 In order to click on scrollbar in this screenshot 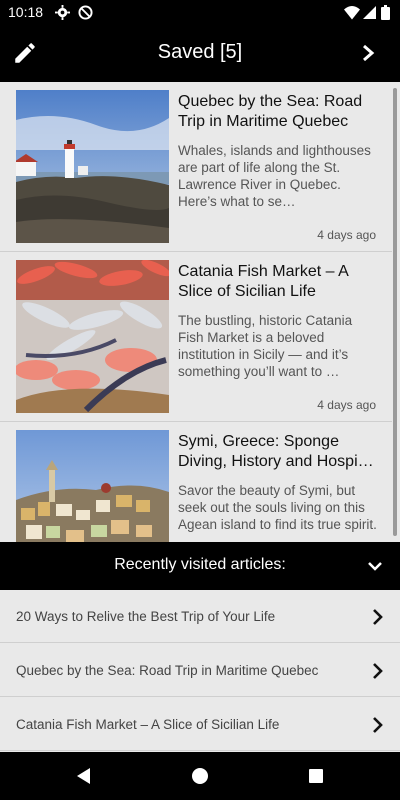, I will do `click(395, 312)`.